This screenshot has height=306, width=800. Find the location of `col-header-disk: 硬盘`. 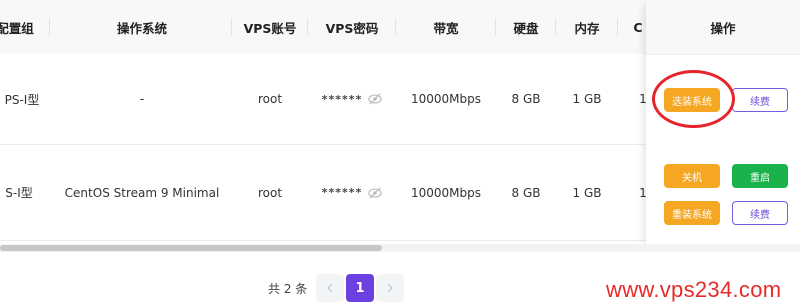

col-header-disk: 硬盘 is located at coordinates (526, 27).